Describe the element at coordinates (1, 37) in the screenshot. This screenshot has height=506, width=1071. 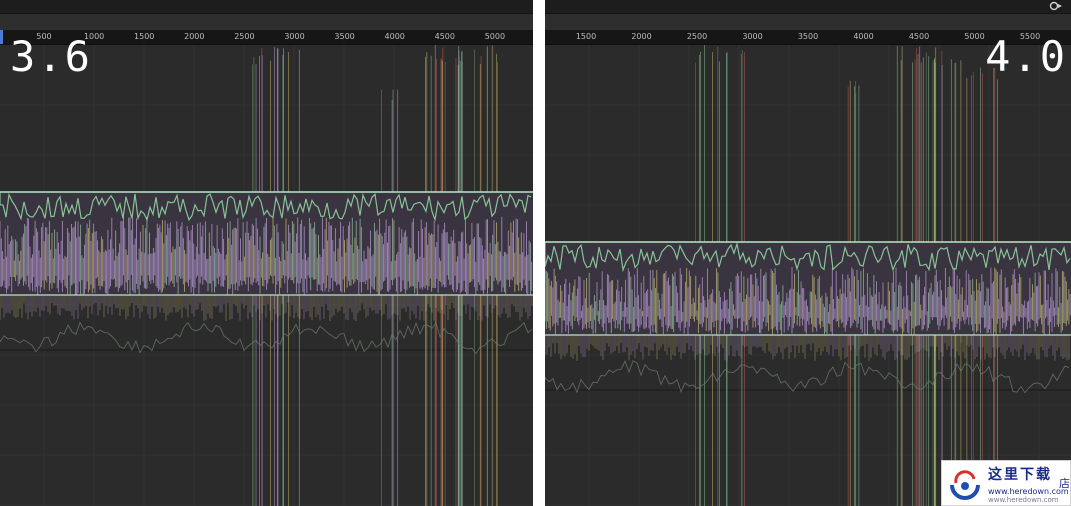
I see `current-frame-marker` at that location.